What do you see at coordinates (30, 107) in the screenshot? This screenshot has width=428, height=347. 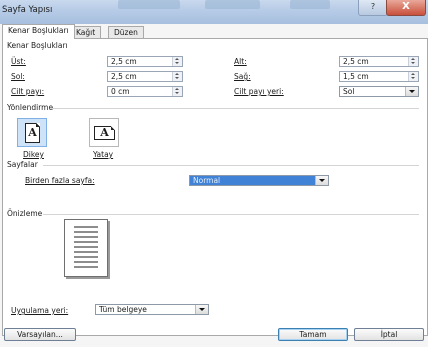 I see `section-orientation-title: Yönlendirme` at bounding box center [30, 107].